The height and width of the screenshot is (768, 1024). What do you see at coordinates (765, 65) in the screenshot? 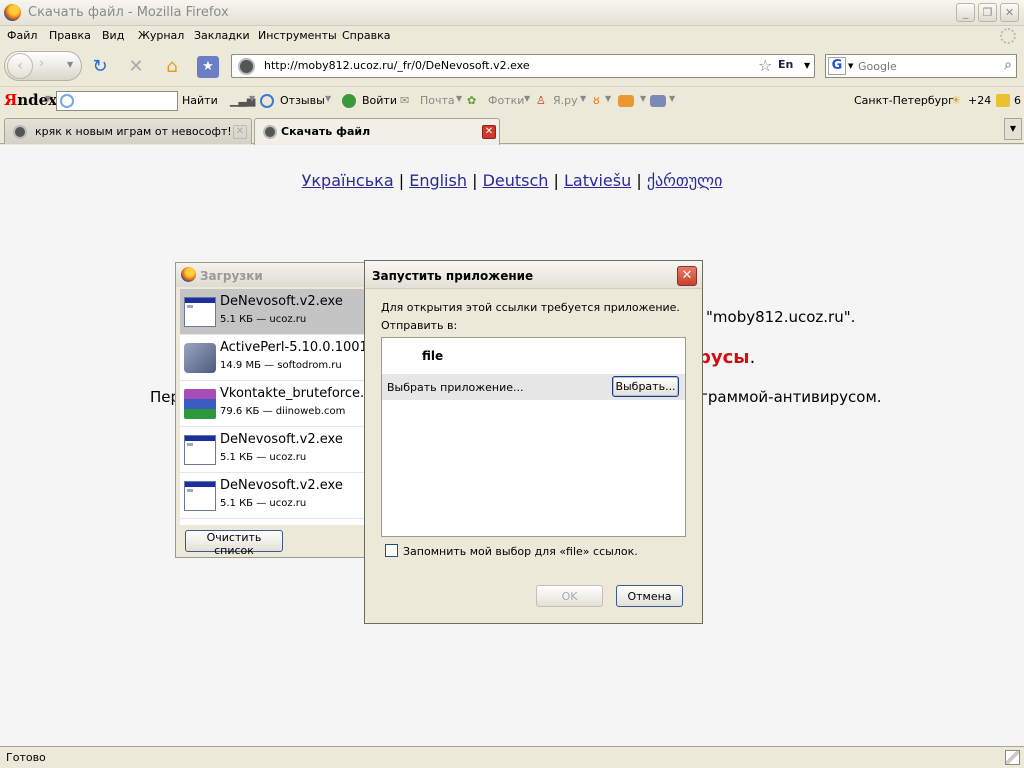
I see `bookmark-page-star-icon: ☆` at bounding box center [765, 65].